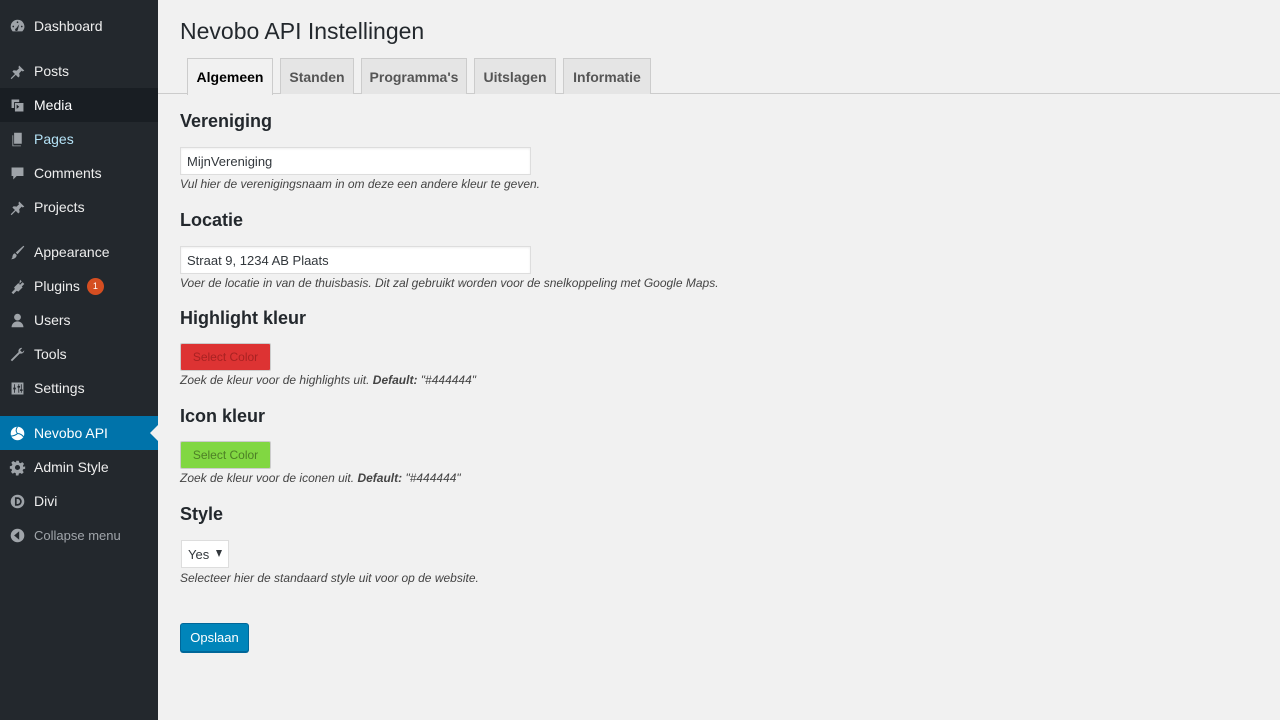  I want to click on sidebar-item-label: Admin Style, so click(71, 467).